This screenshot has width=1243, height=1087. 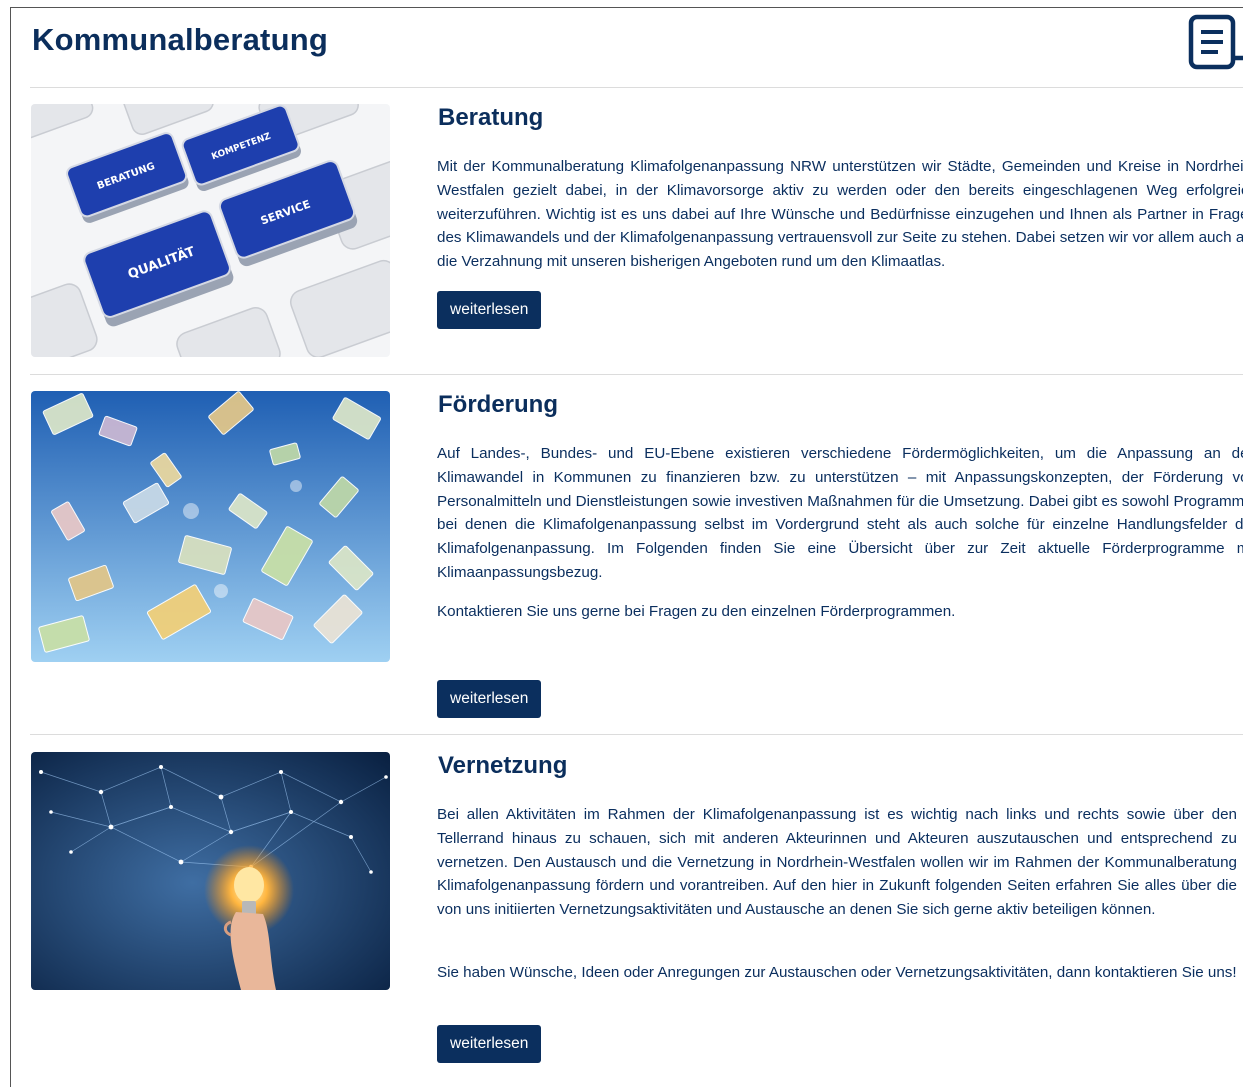 What do you see at coordinates (1215, 42) in the screenshot?
I see `document-list-icon` at bounding box center [1215, 42].